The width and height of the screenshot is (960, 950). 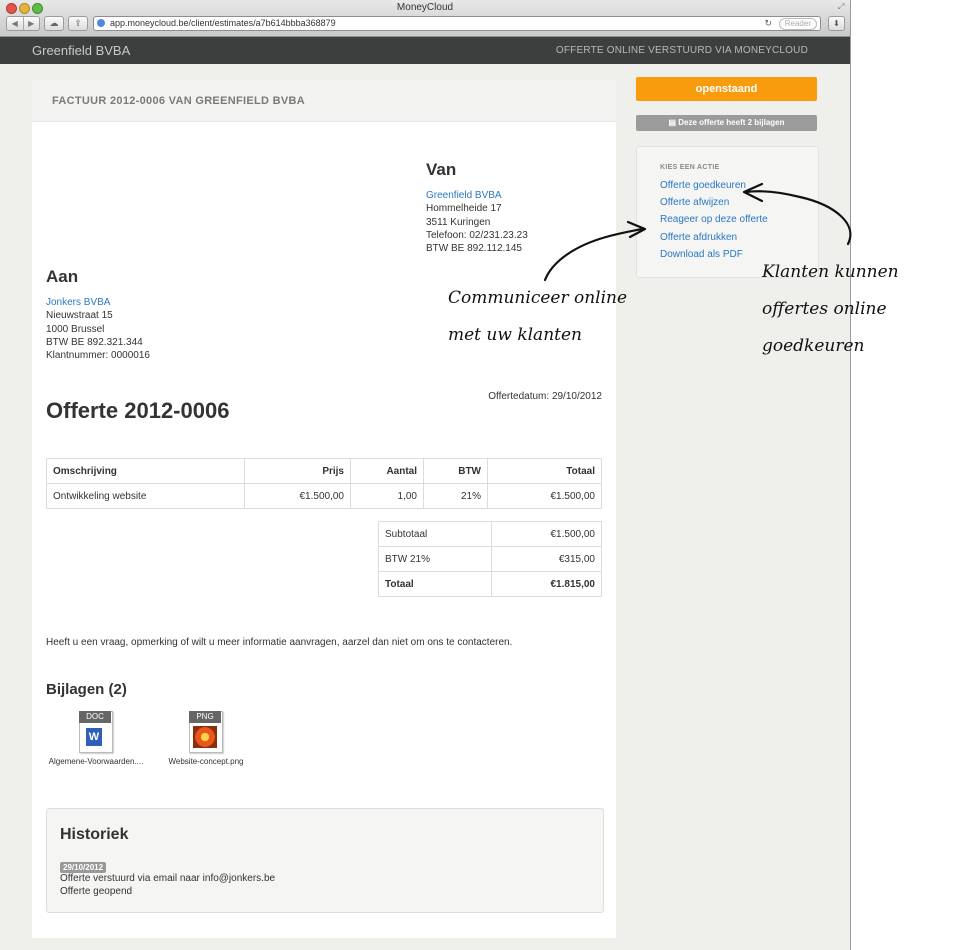 I want to click on back-button: ◀, so click(x=15, y=23).